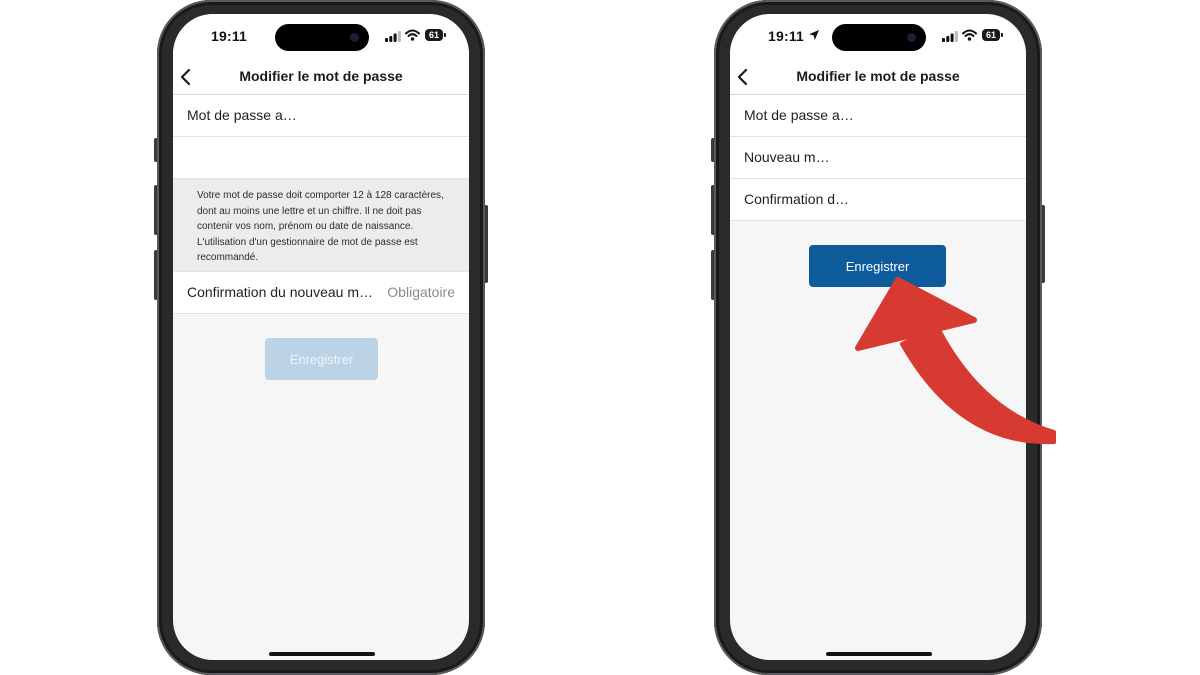  Describe the element at coordinates (321, 359) in the screenshot. I see `save-button-disabled: Enregistrer` at that location.